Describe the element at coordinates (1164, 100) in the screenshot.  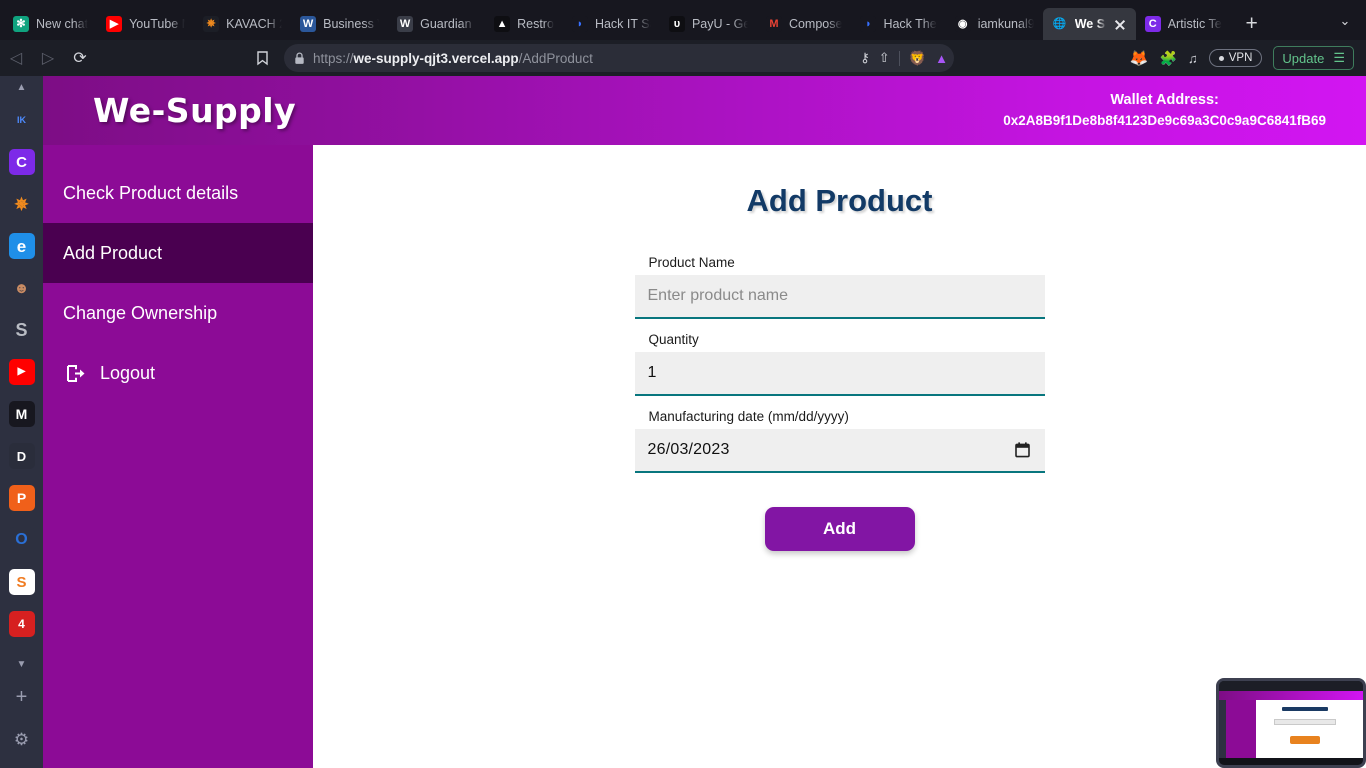
I see `wallet-label: Wallet Address:` at that location.